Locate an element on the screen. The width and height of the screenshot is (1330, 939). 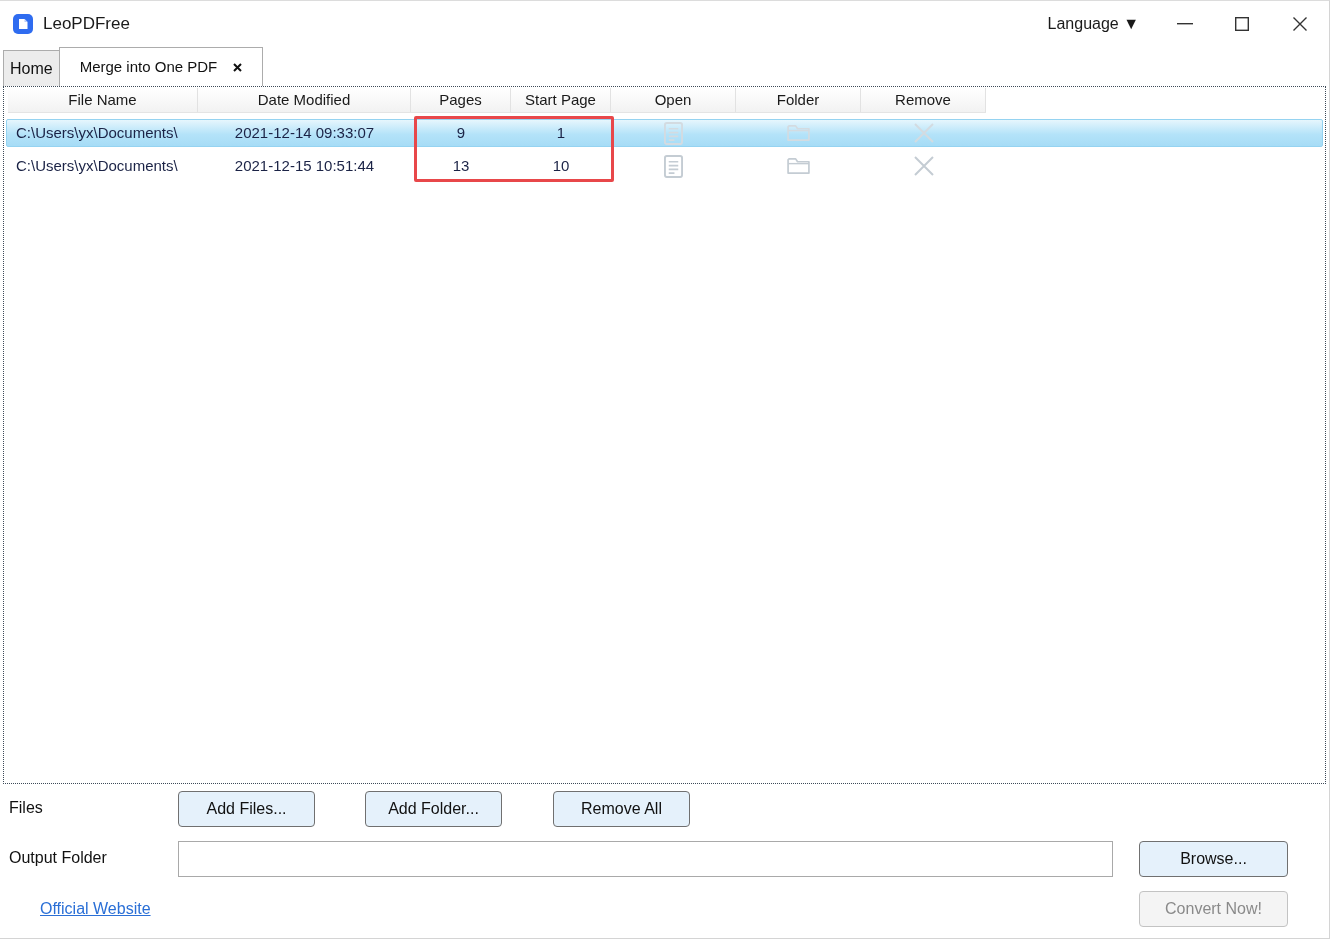
column-header: Folder is located at coordinates (798, 100).